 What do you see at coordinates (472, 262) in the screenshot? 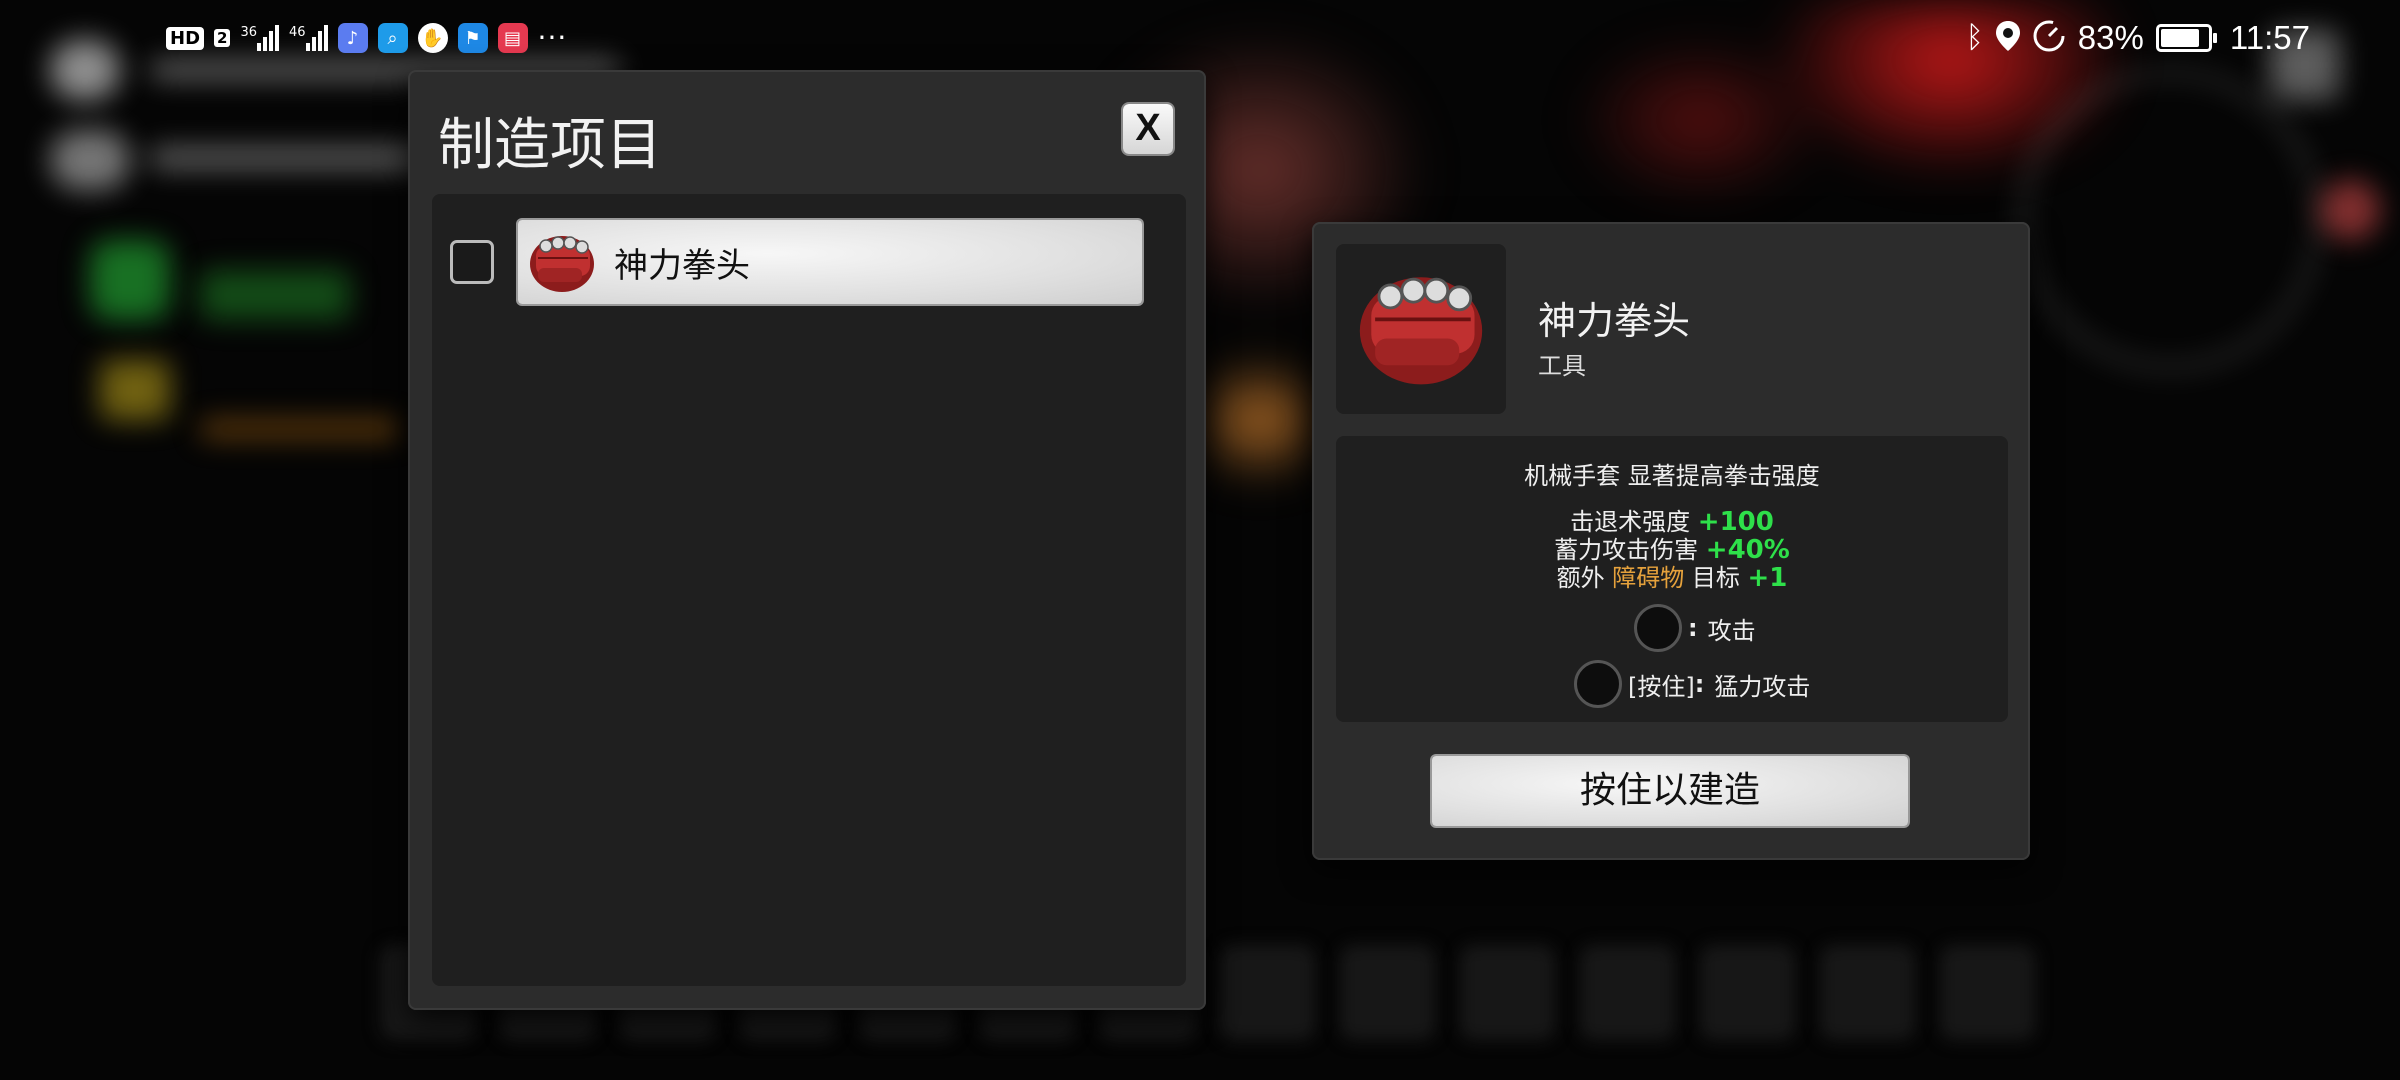
I see `item-checkbox` at bounding box center [472, 262].